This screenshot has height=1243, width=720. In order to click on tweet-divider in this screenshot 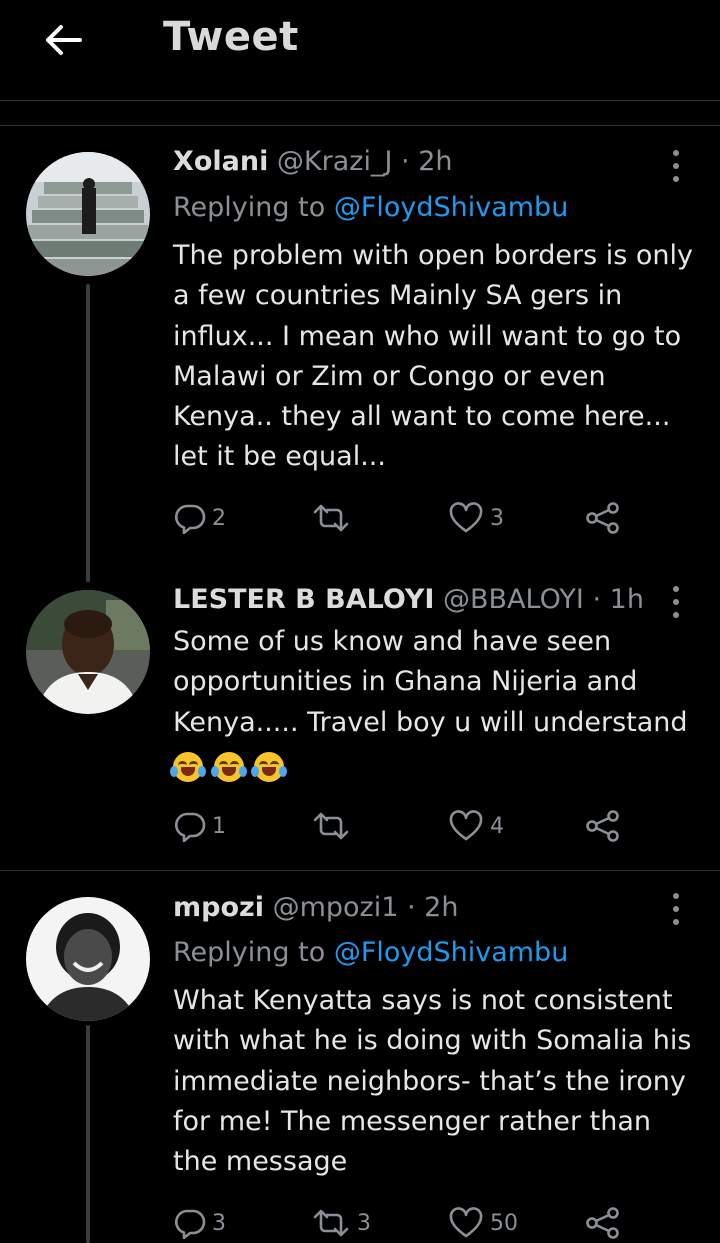, I will do `click(360, 870)`.